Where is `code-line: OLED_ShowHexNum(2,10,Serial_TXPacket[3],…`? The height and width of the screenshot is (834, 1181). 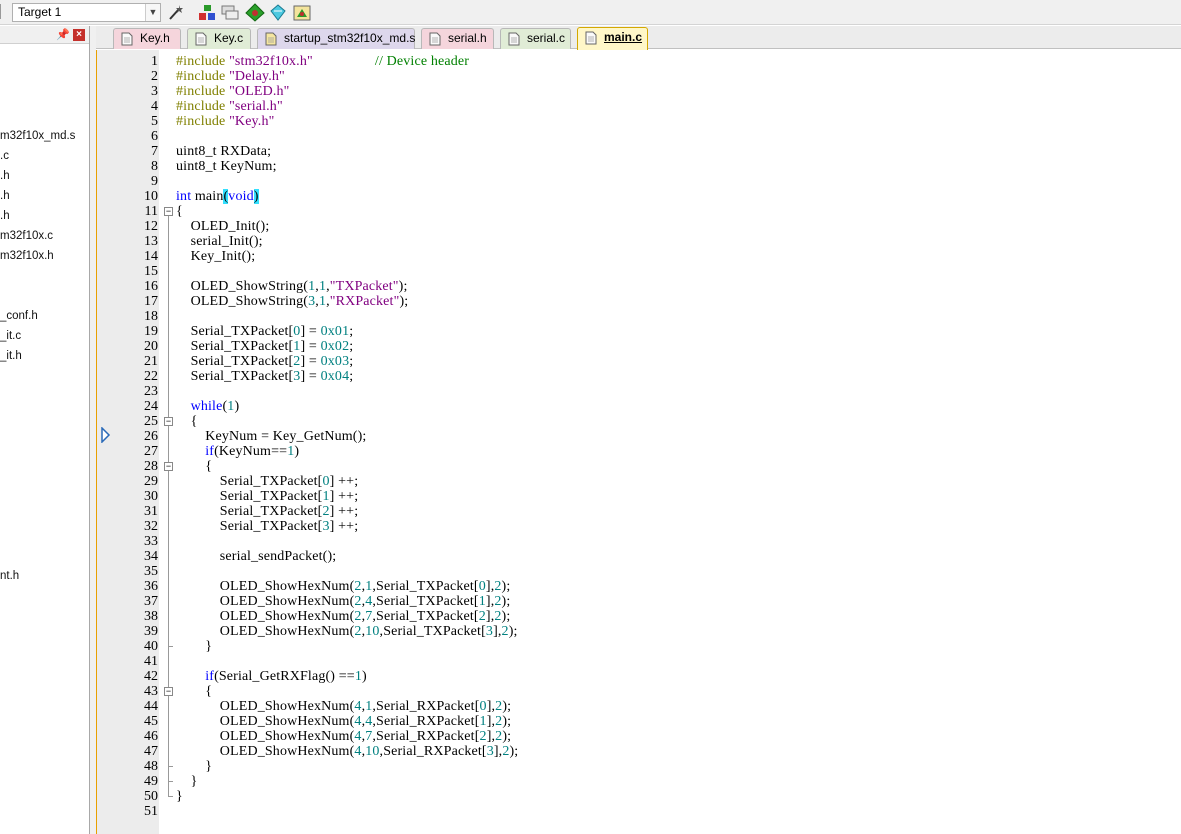
code-line: OLED_ShowHexNum(2,10,Serial_TXPacket[3],… is located at coordinates (347, 631).